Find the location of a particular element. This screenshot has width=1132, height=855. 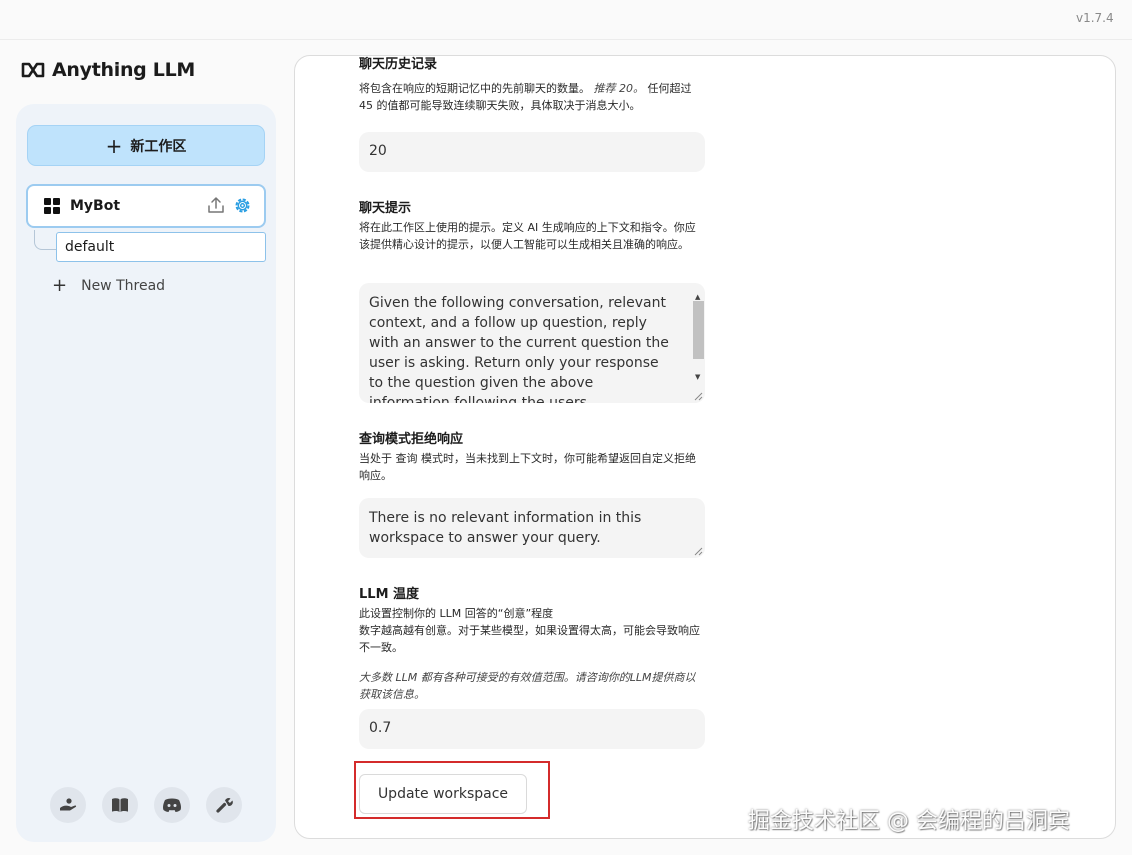

temperature-description-line2: 数字越高越有创意。对于某些模型，如果设置得太高，可能会导致响应不一致。 is located at coordinates (529, 639).